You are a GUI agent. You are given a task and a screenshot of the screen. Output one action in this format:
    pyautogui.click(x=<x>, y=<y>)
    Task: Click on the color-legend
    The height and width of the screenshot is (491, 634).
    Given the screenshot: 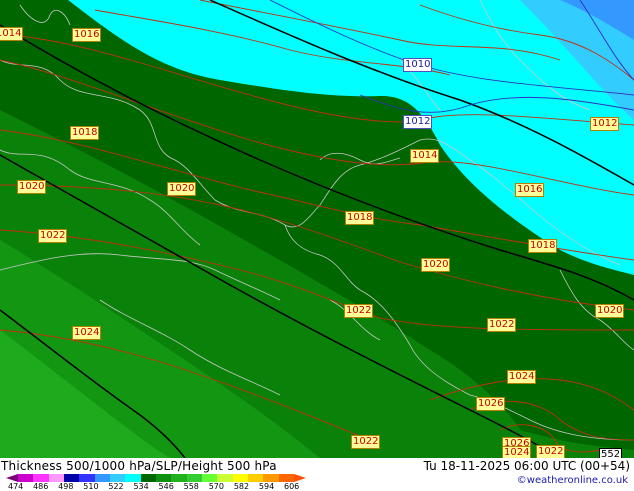 What is the action you would take?
    pyautogui.click(x=156, y=478)
    